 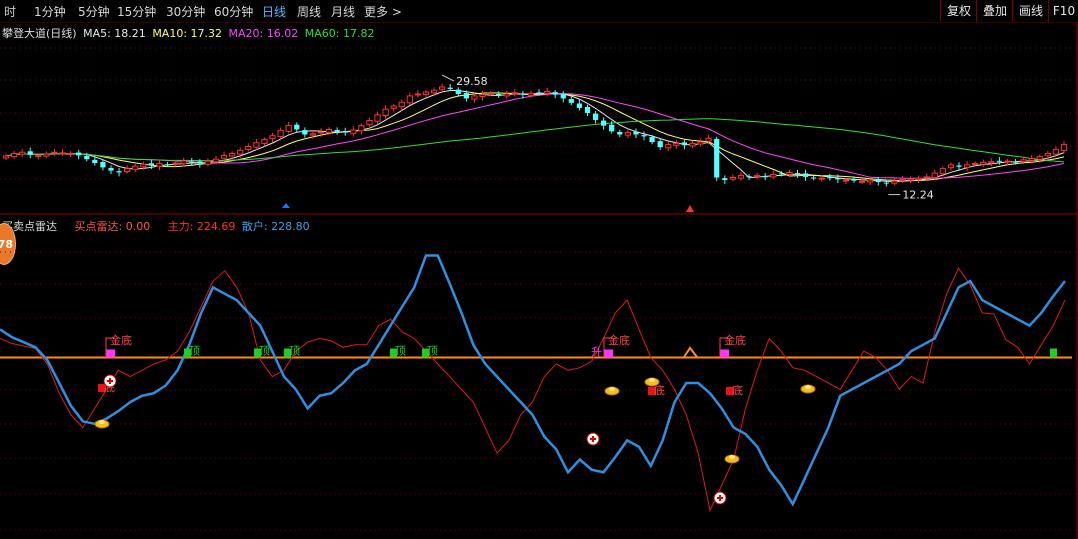 I want to click on zero-line-notch, so click(x=690, y=352).